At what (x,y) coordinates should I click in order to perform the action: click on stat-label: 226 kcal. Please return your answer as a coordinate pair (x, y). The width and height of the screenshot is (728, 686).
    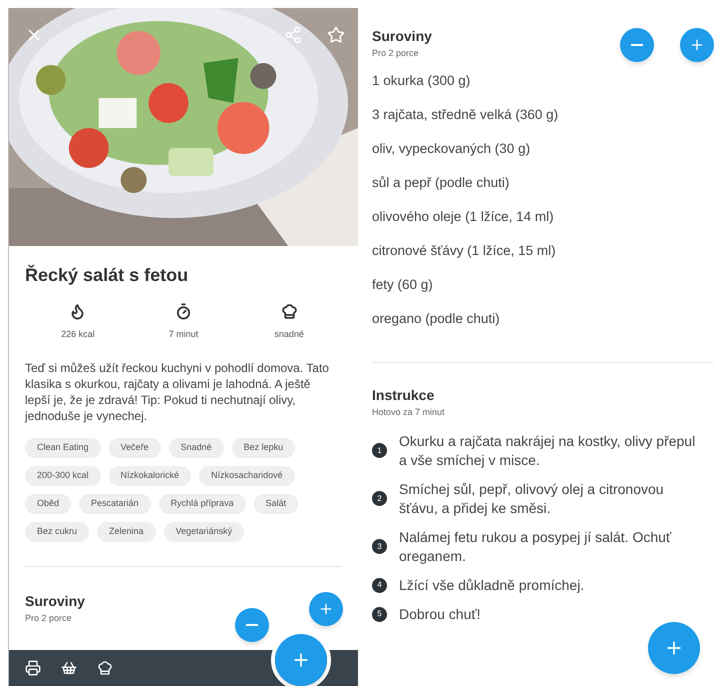
    Looking at the image, I should click on (78, 334).